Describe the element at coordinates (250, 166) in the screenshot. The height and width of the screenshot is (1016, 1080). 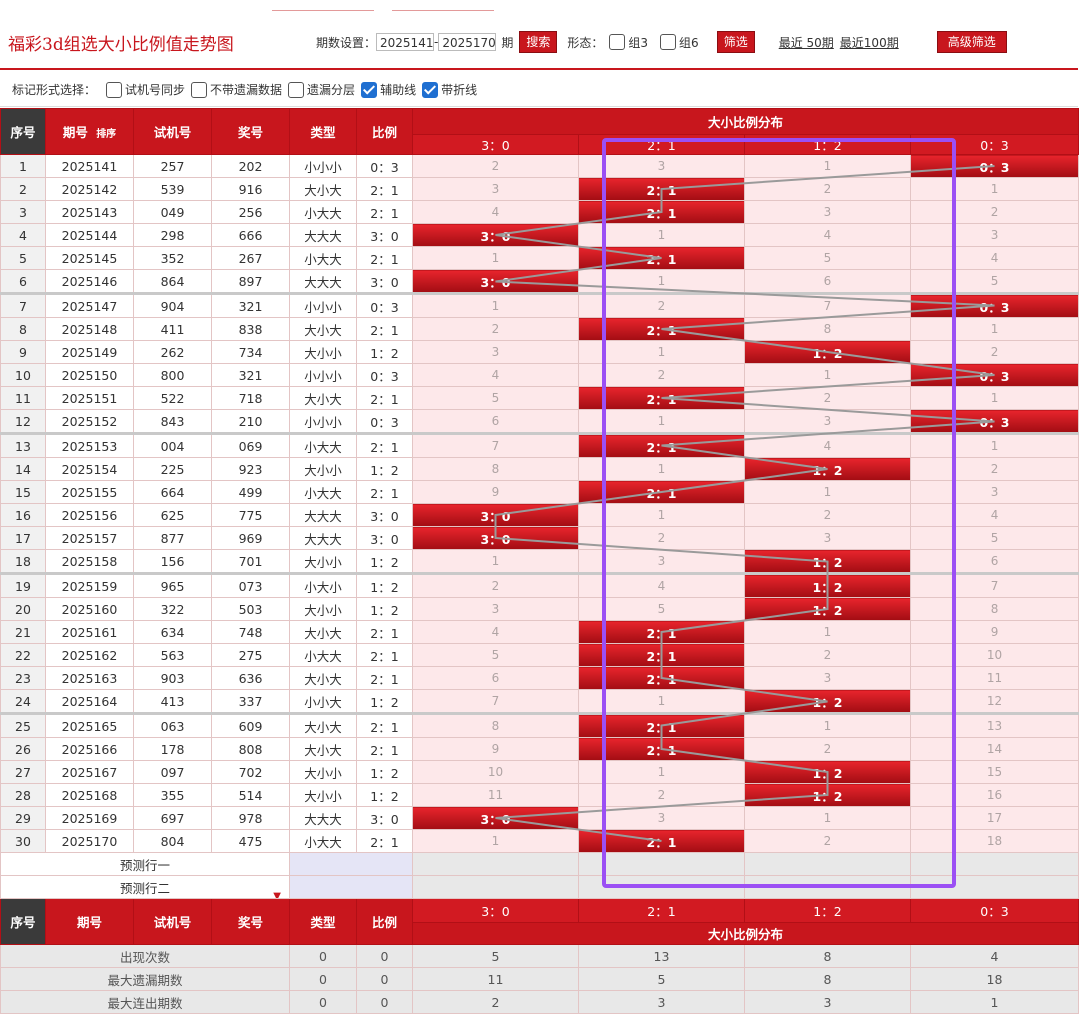
I see `prize-cell: 202` at that location.